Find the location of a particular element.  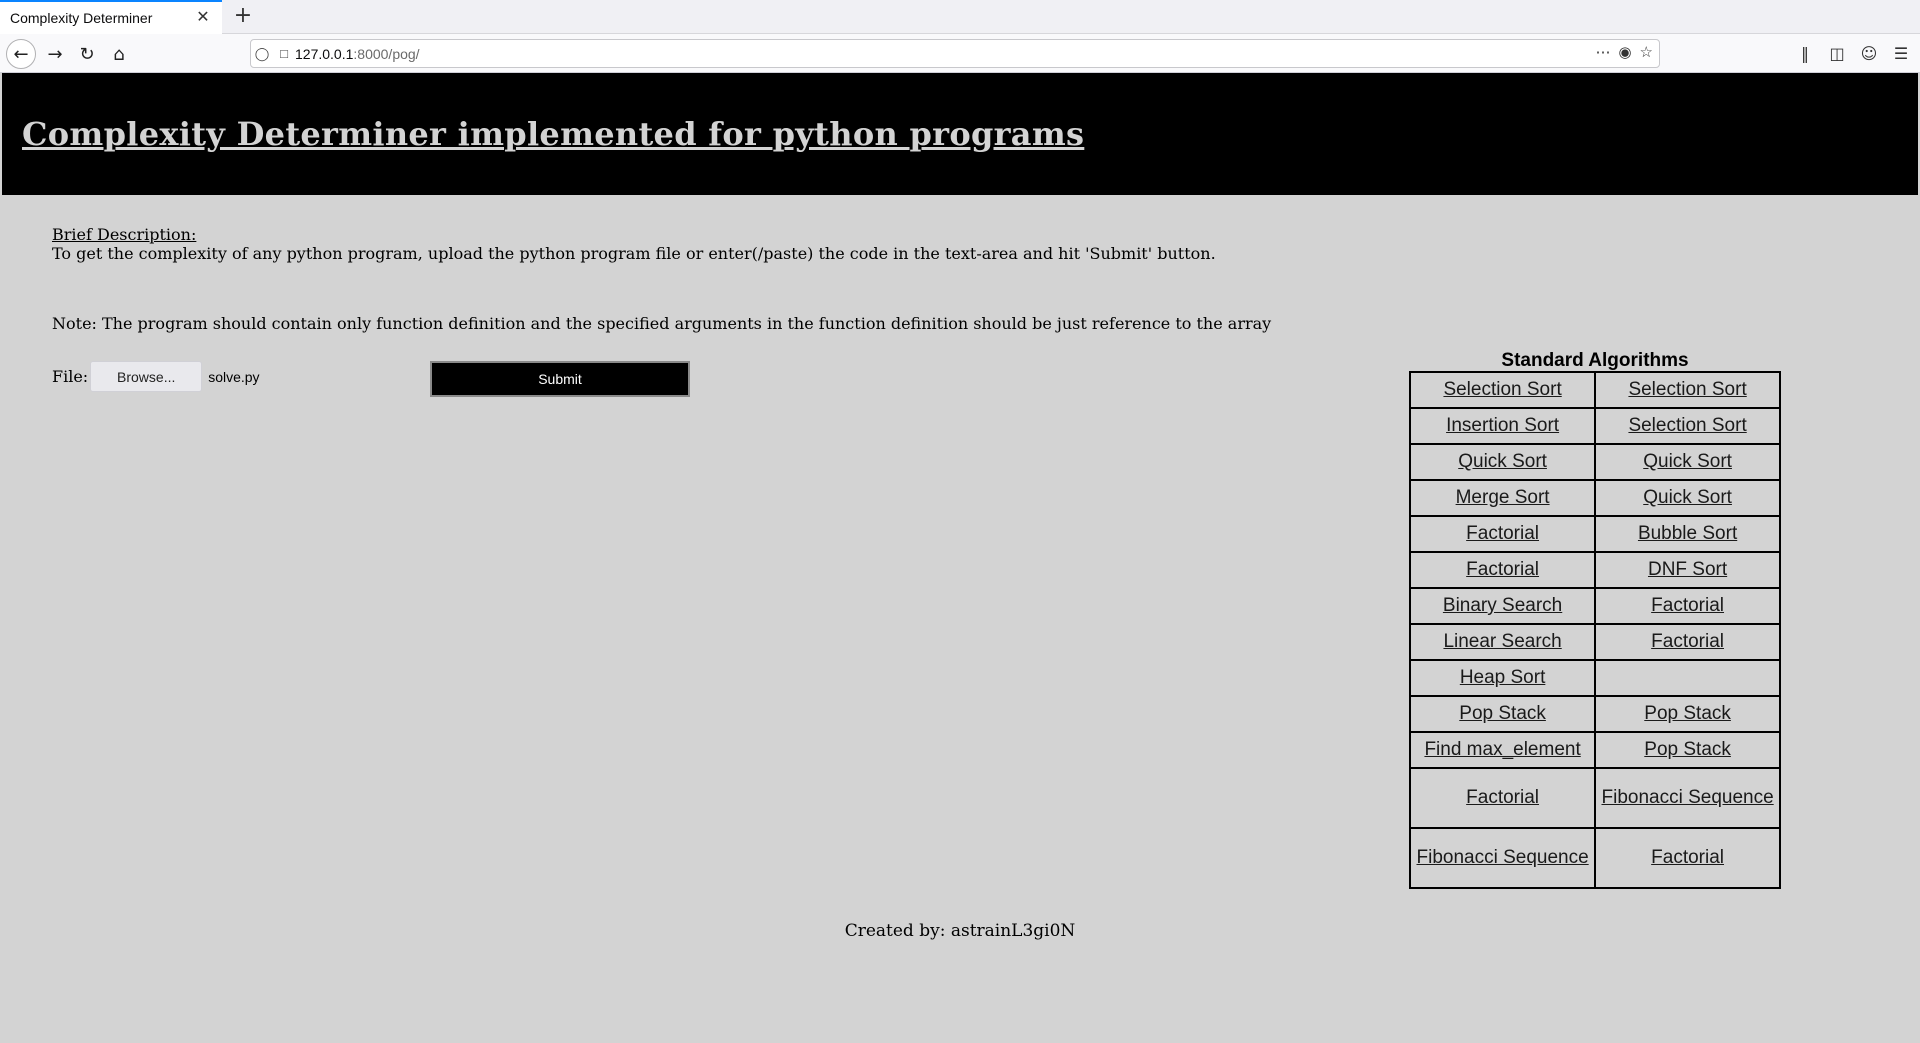

table-row: Selection Sort Selection Sort is located at coordinates (1594, 390).